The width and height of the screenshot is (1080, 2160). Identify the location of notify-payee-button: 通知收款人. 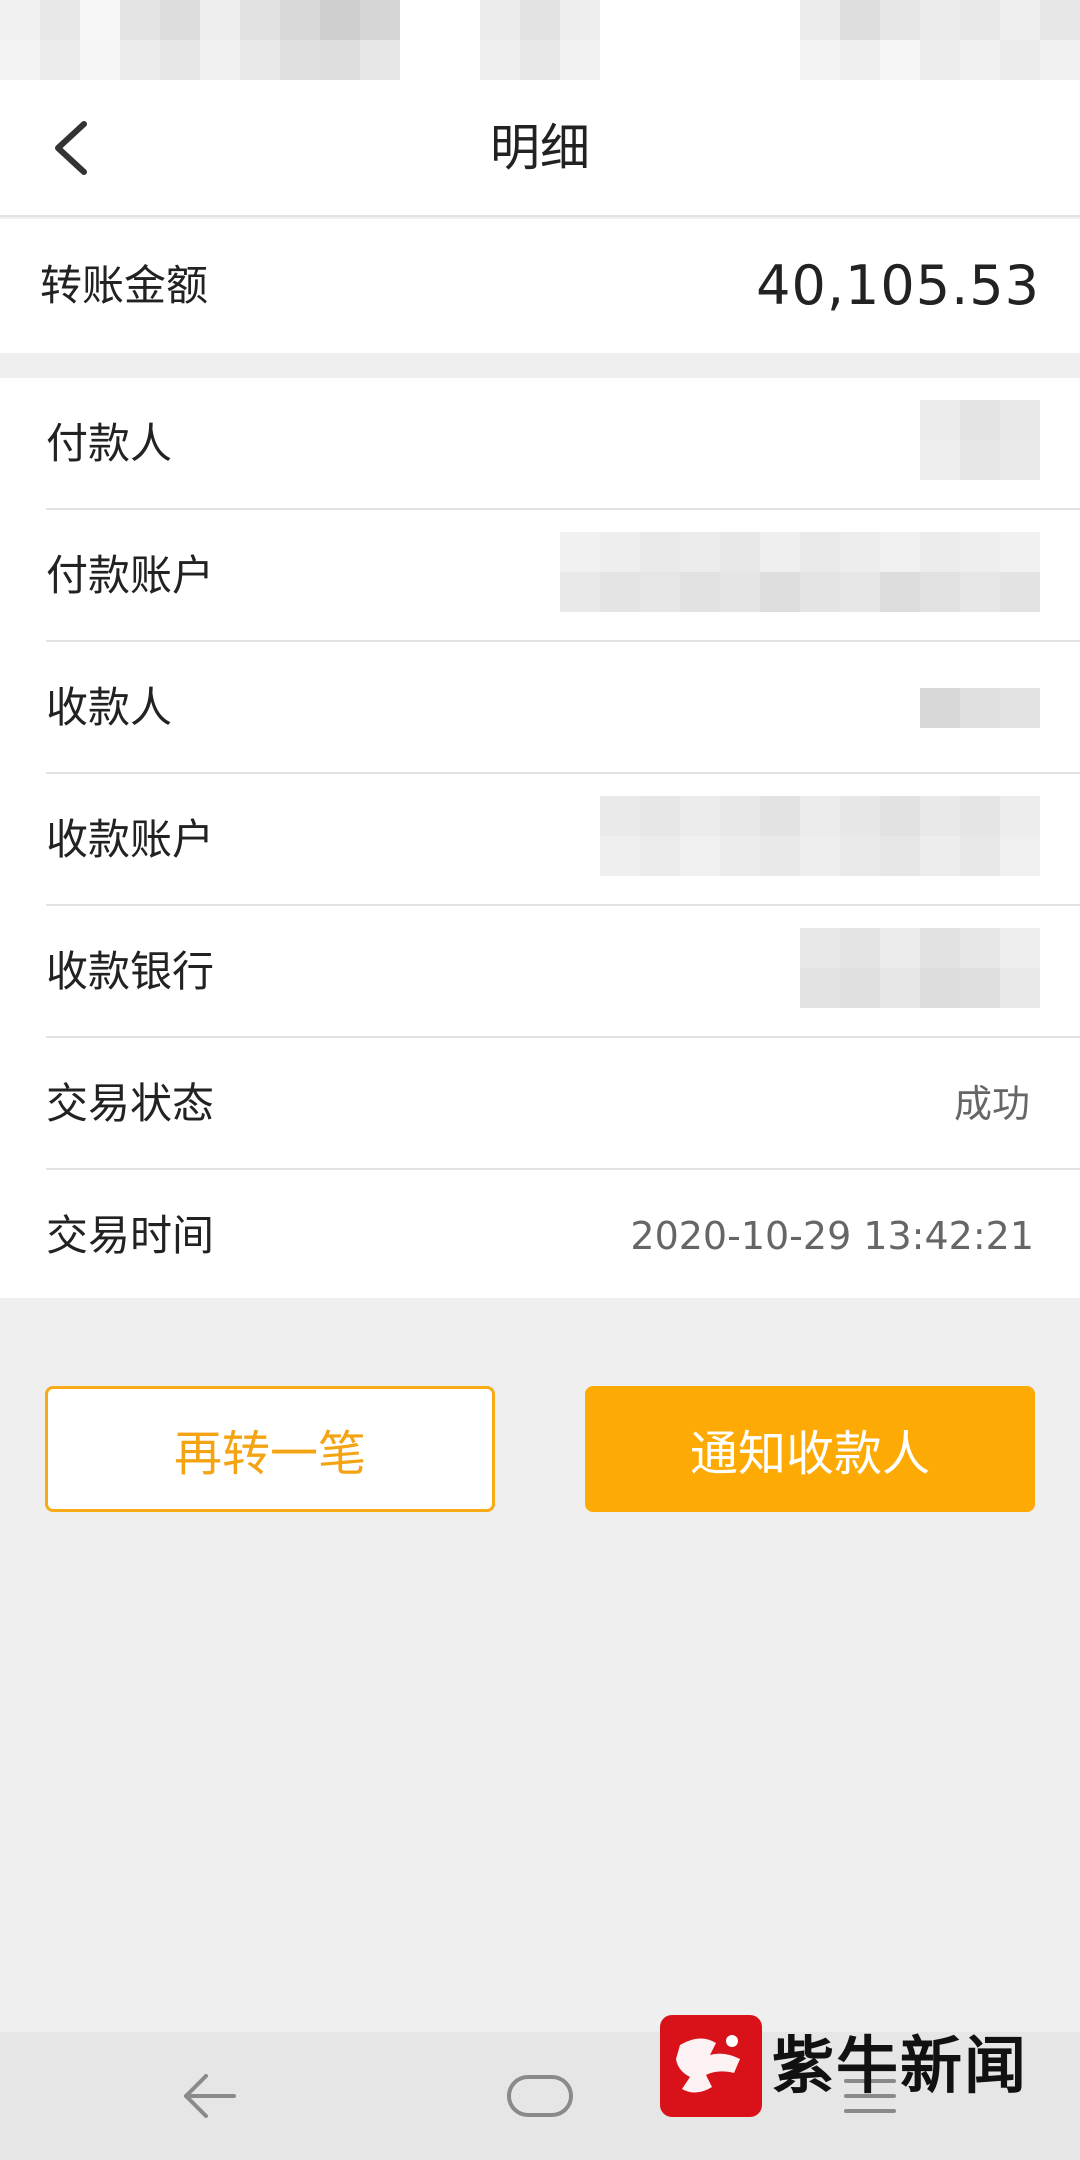
(810, 1449).